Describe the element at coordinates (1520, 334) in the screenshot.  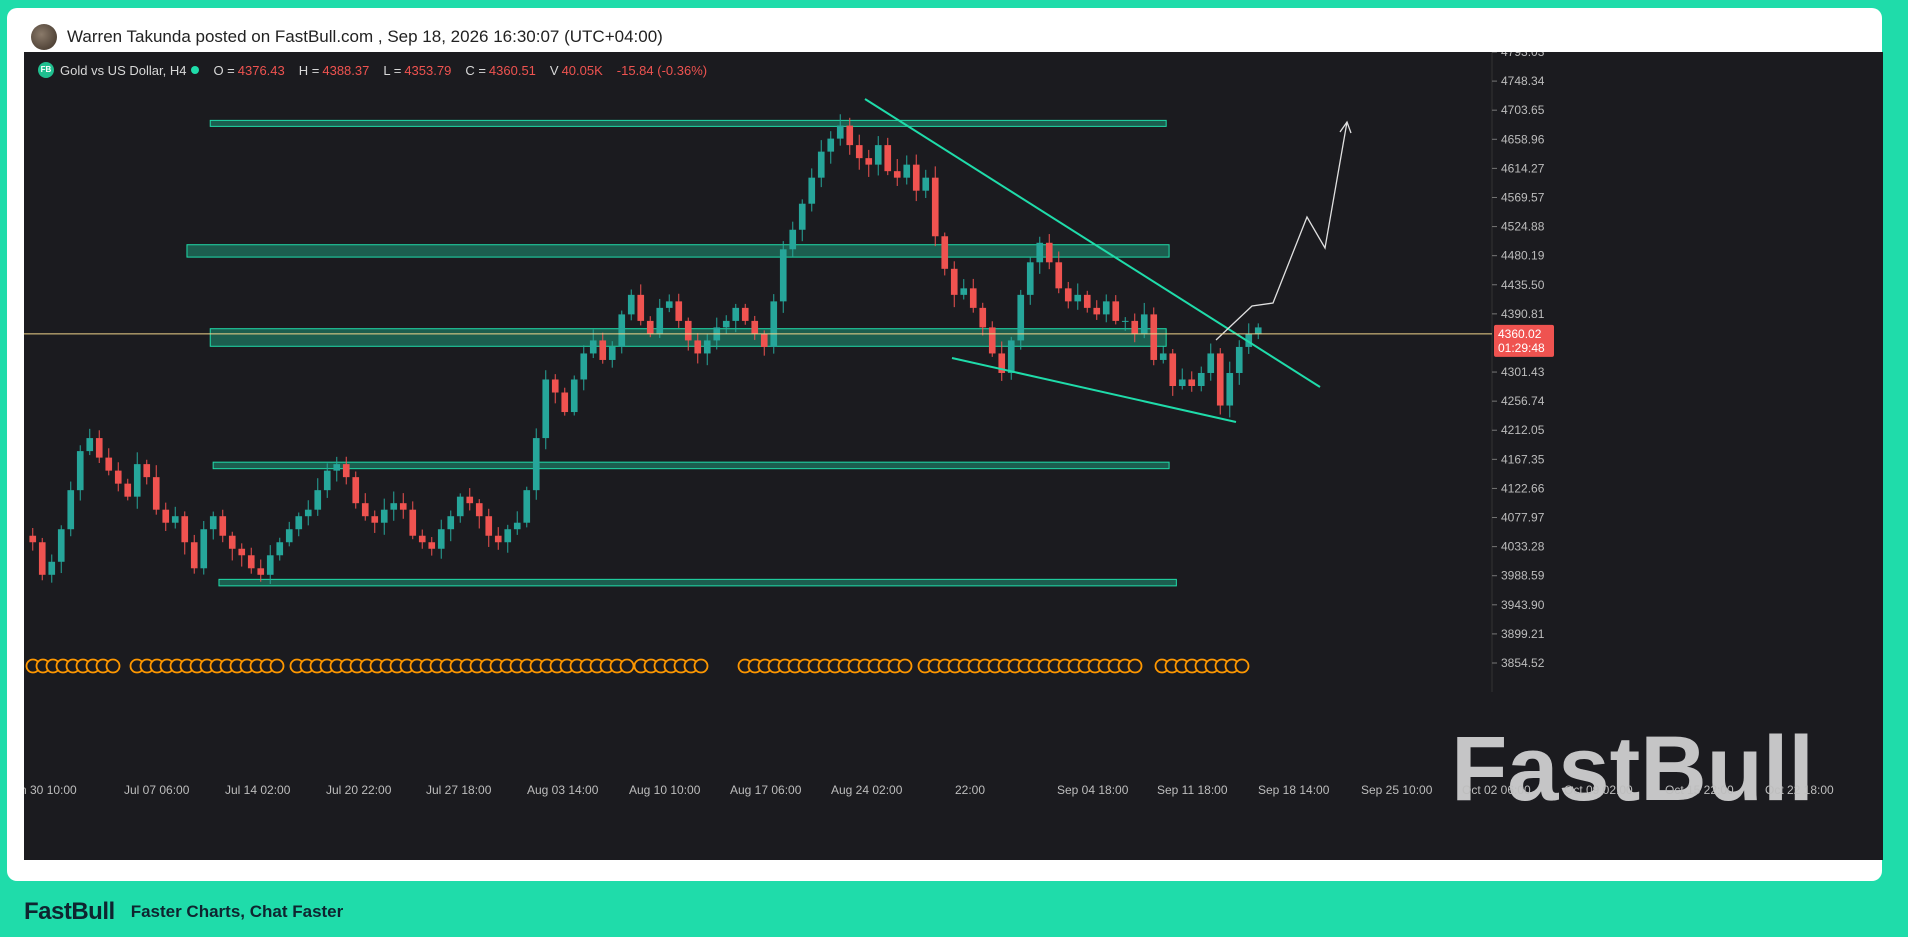
I see `price-tag-value: 4360.02` at that location.